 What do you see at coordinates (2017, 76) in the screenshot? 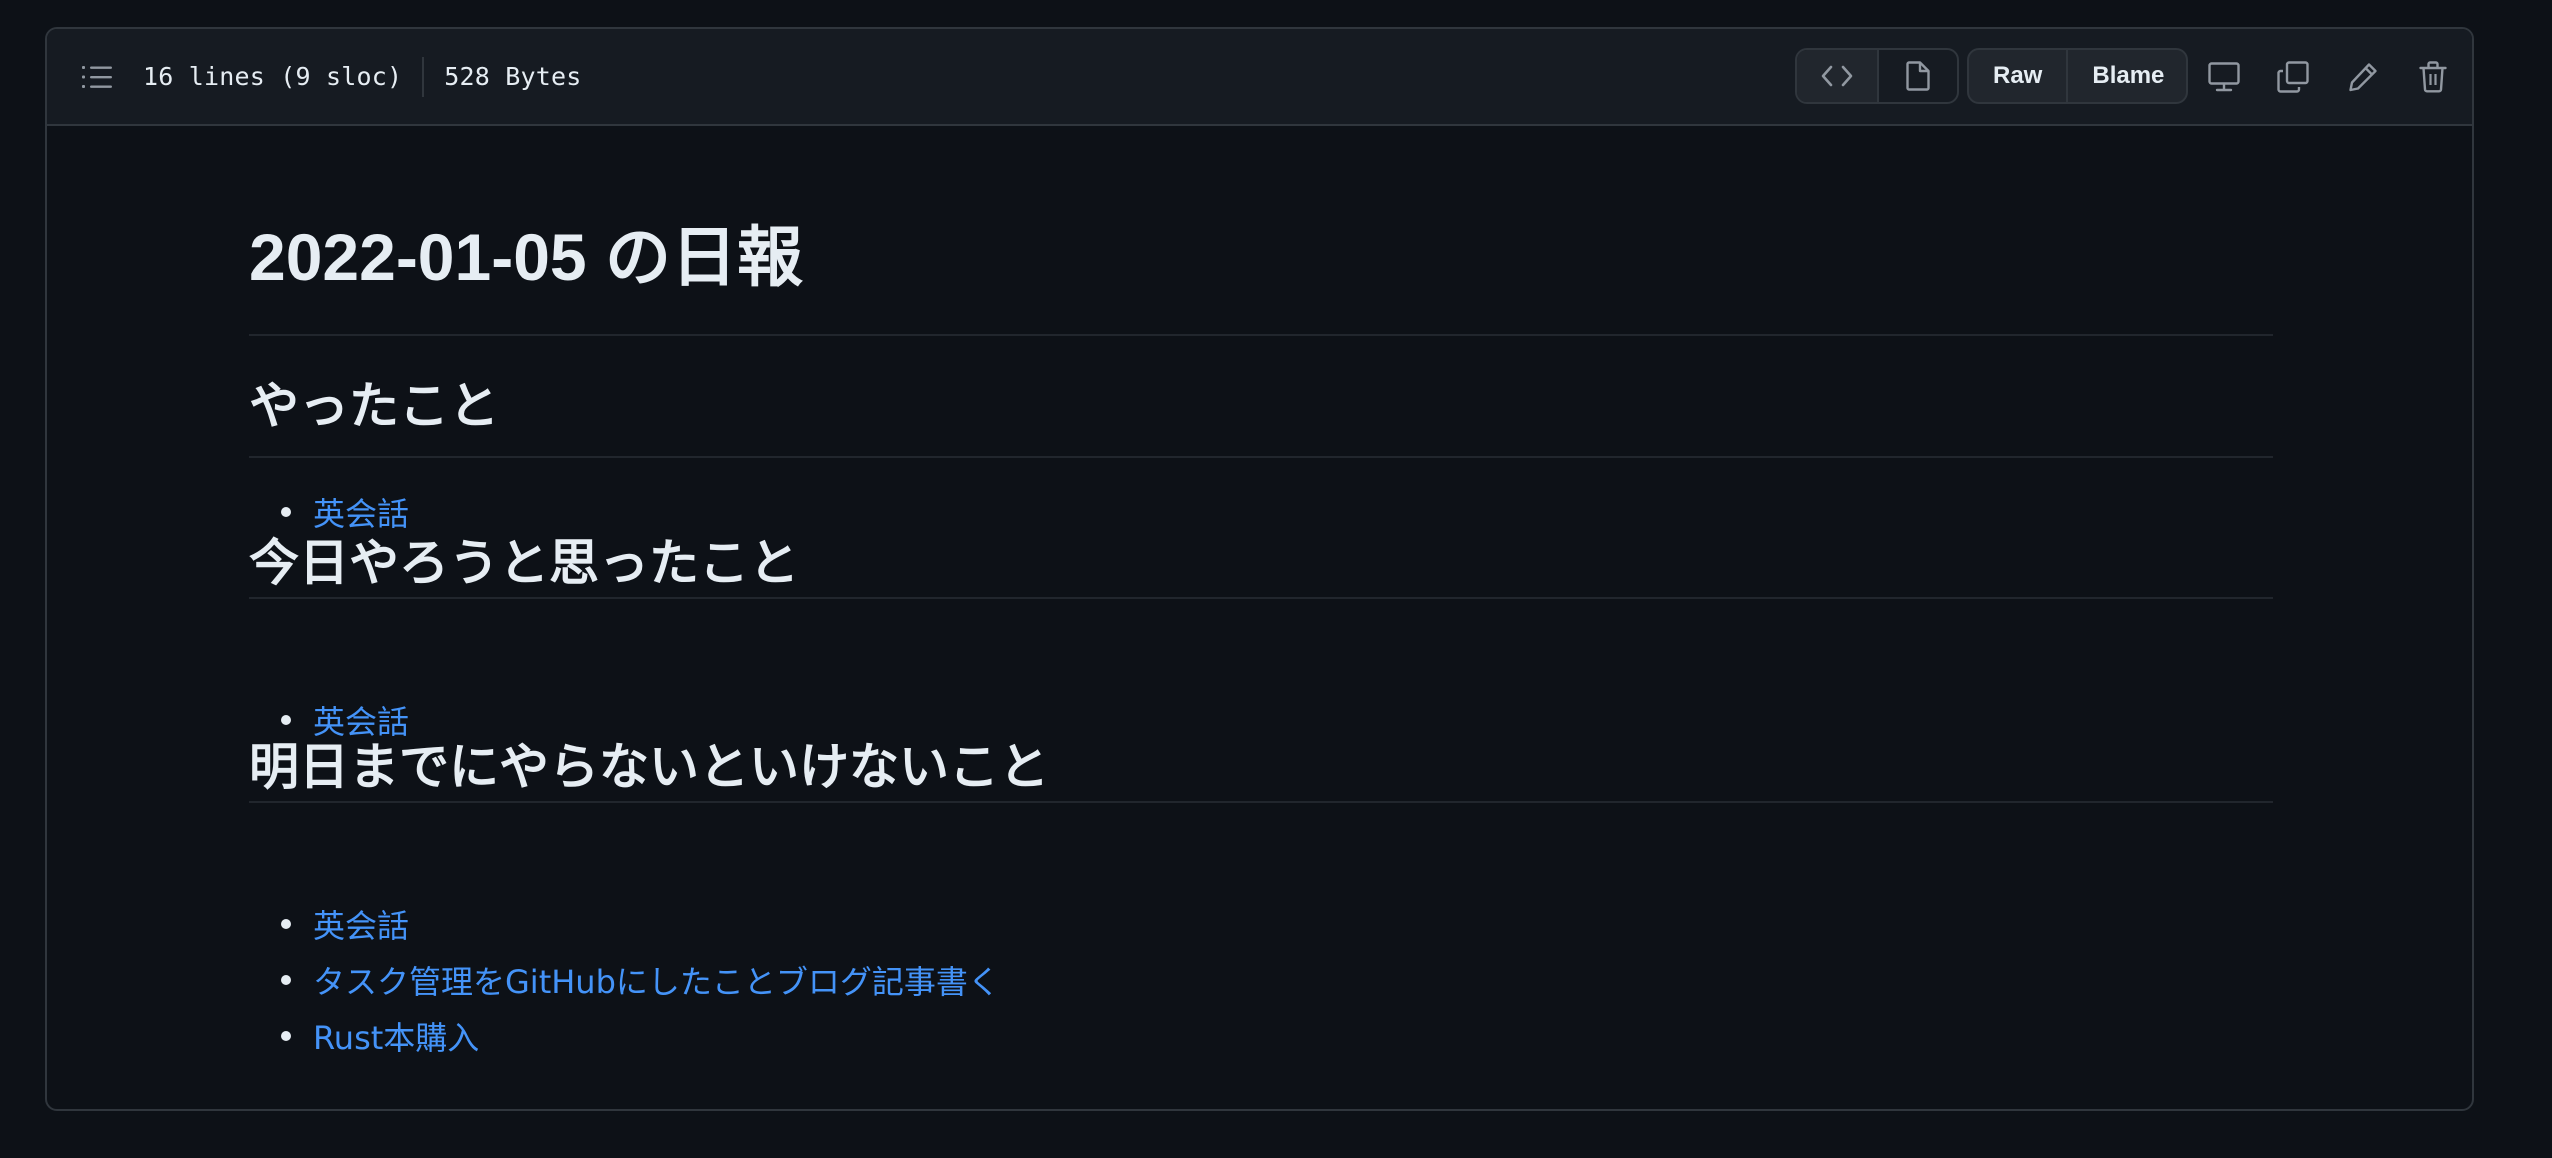
I see `raw-button: Raw` at bounding box center [2017, 76].